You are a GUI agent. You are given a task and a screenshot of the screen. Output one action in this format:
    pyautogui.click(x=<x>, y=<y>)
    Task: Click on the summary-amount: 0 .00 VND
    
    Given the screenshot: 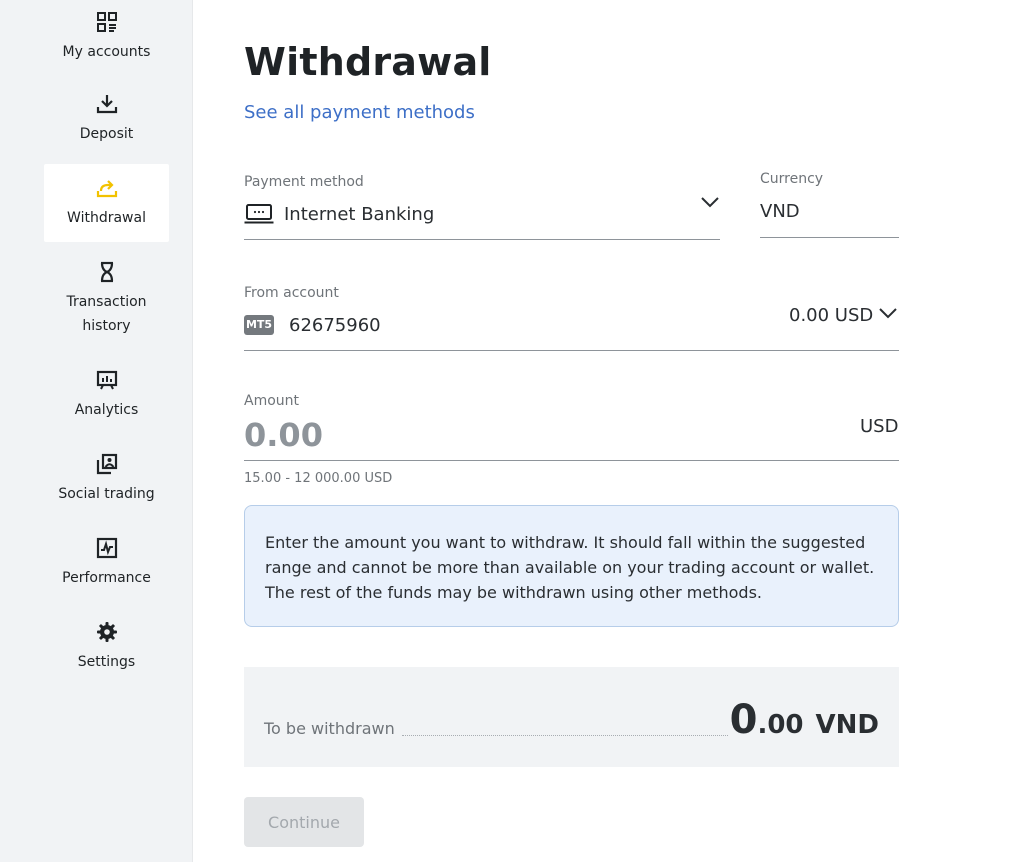 What is the action you would take?
    pyautogui.click(x=804, y=720)
    